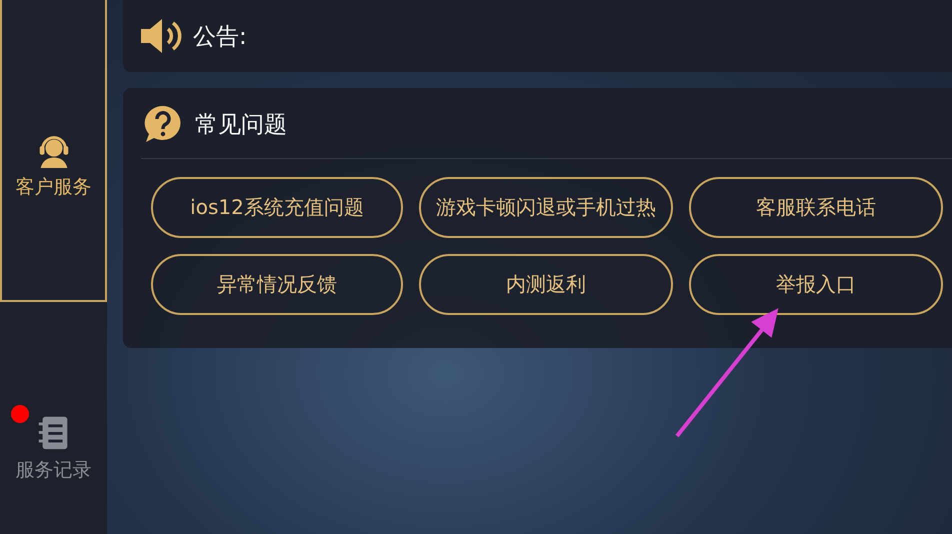 The width and height of the screenshot is (952, 534). I want to click on faq-button: 客服联系电话, so click(816, 207).